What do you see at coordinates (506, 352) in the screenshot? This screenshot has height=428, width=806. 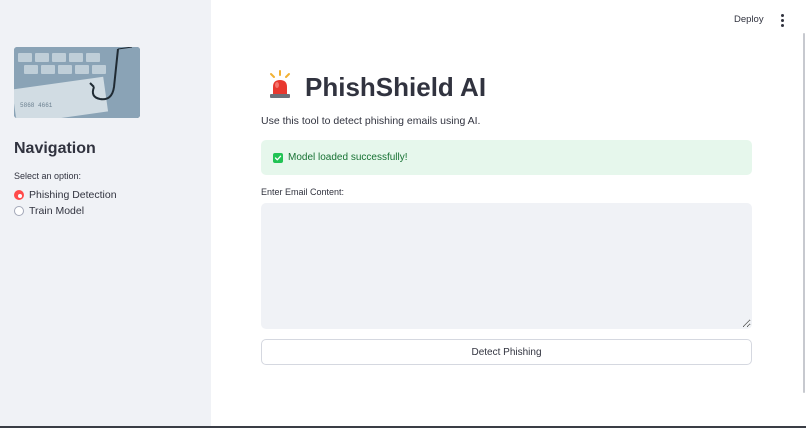 I see `detect-phishing-button: Detect Phishing` at bounding box center [506, 352].